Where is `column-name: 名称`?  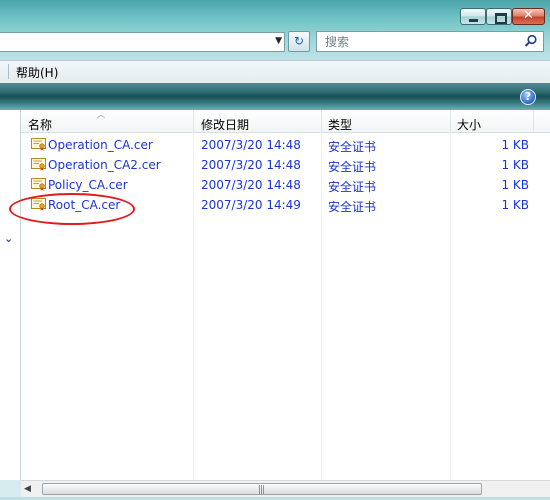 column-name: 名称 is located at coordinates (40, 124).